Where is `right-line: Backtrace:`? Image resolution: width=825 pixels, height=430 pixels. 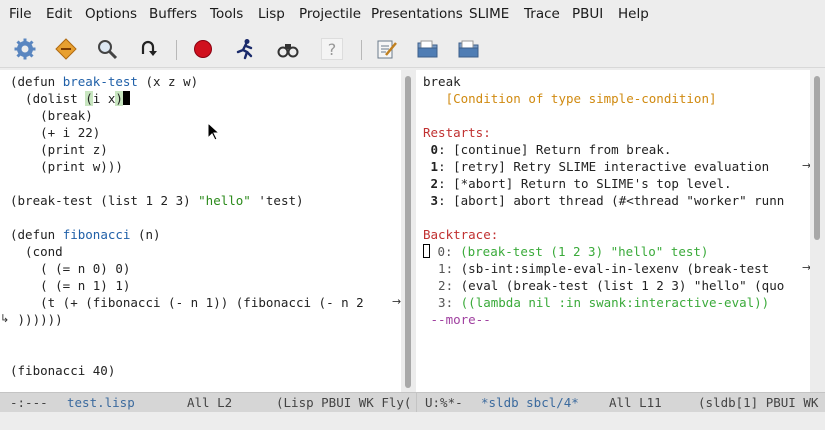 right-line: Backtrace: is located at coordinates (460, 234).